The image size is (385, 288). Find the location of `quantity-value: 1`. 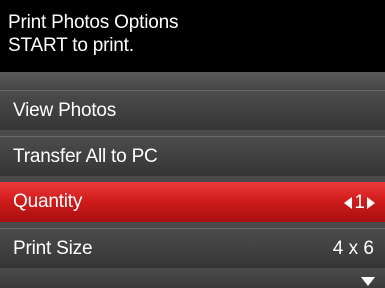

quantity-value: 1 is located at coordinates (359, 202).